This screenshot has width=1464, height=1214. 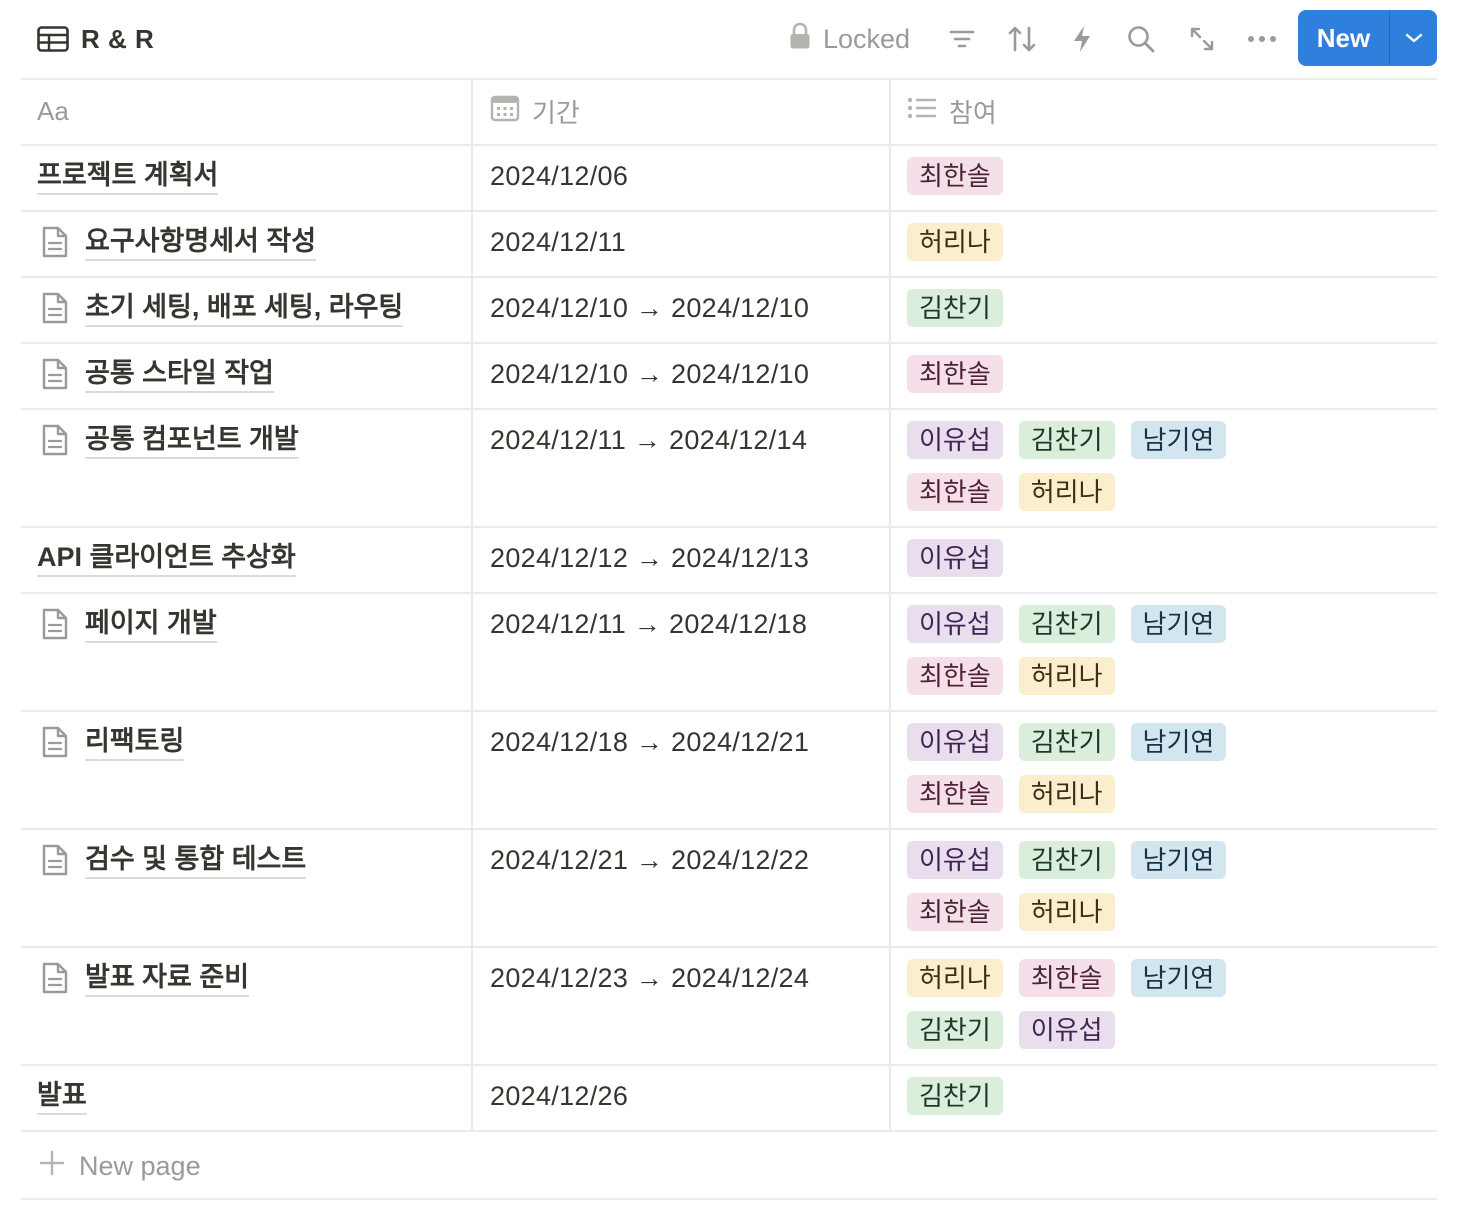 What do you see at coordinates (1262, 39) in the screenshot?
I see `more-options-icon` at bounding box center [1262, 39].